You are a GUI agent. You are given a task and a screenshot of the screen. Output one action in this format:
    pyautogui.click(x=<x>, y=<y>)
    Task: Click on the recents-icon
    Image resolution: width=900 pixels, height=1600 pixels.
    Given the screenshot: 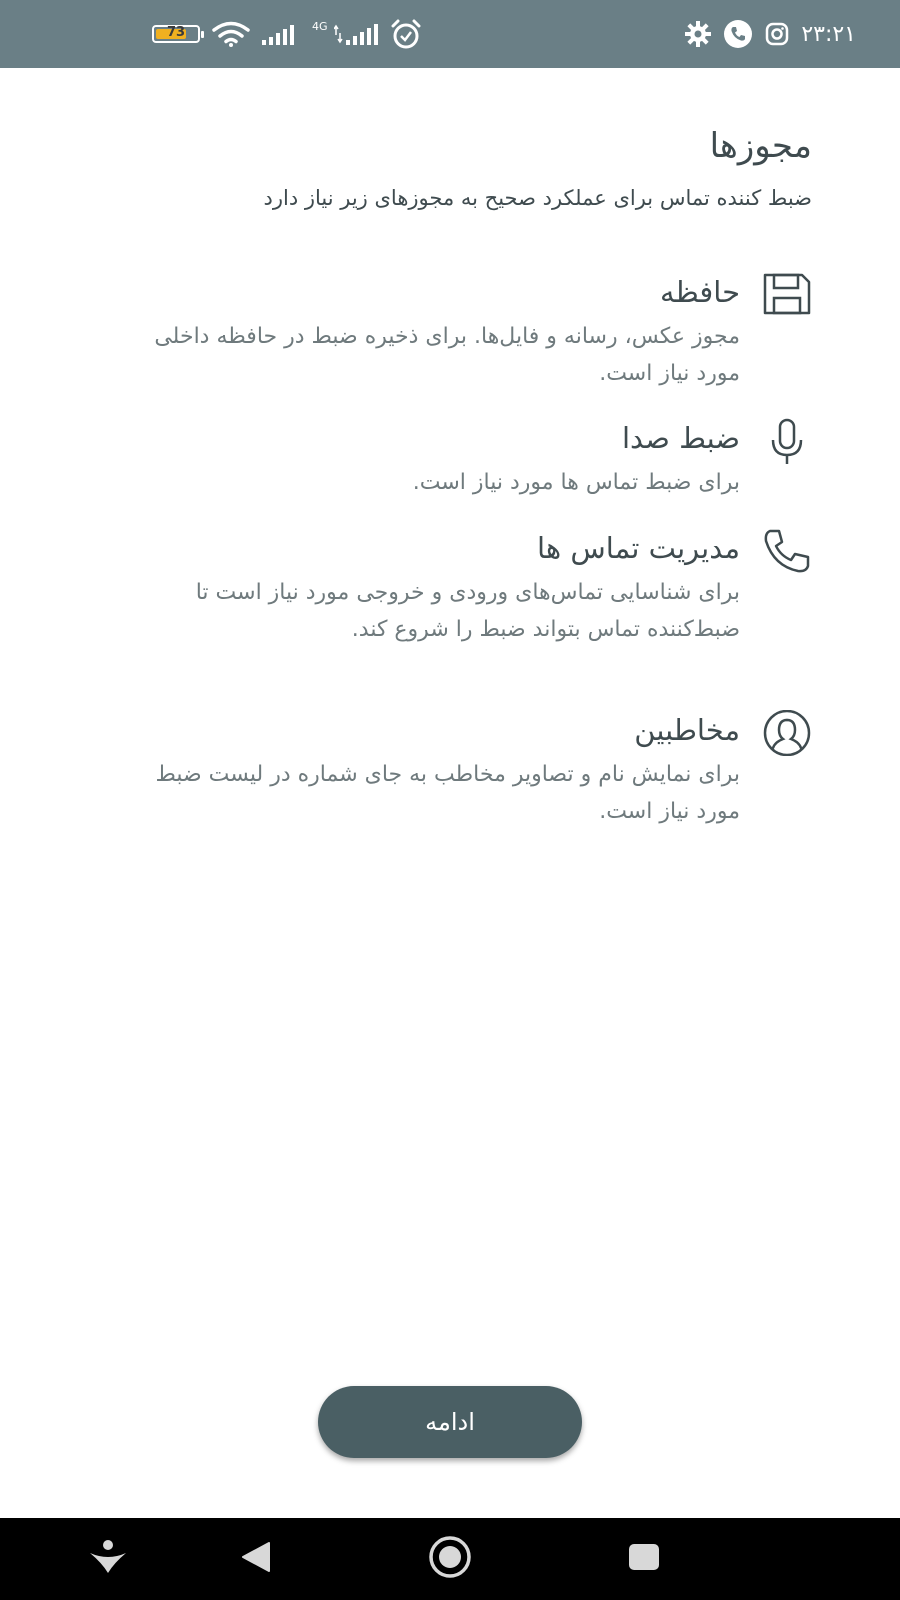 What is the action you would take?
    pyautogui.click(x=644, y=1559)
    